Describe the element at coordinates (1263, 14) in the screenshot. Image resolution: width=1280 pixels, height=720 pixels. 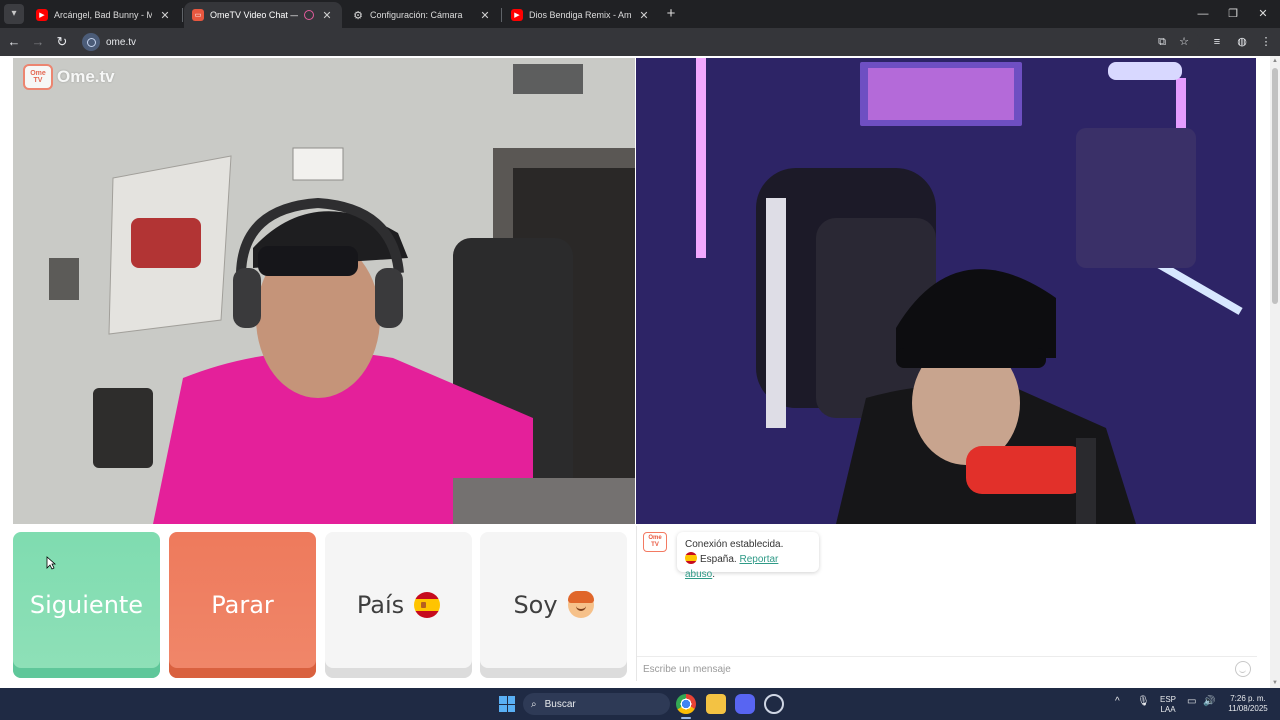
I see `close-window-button: ✕` at that location.